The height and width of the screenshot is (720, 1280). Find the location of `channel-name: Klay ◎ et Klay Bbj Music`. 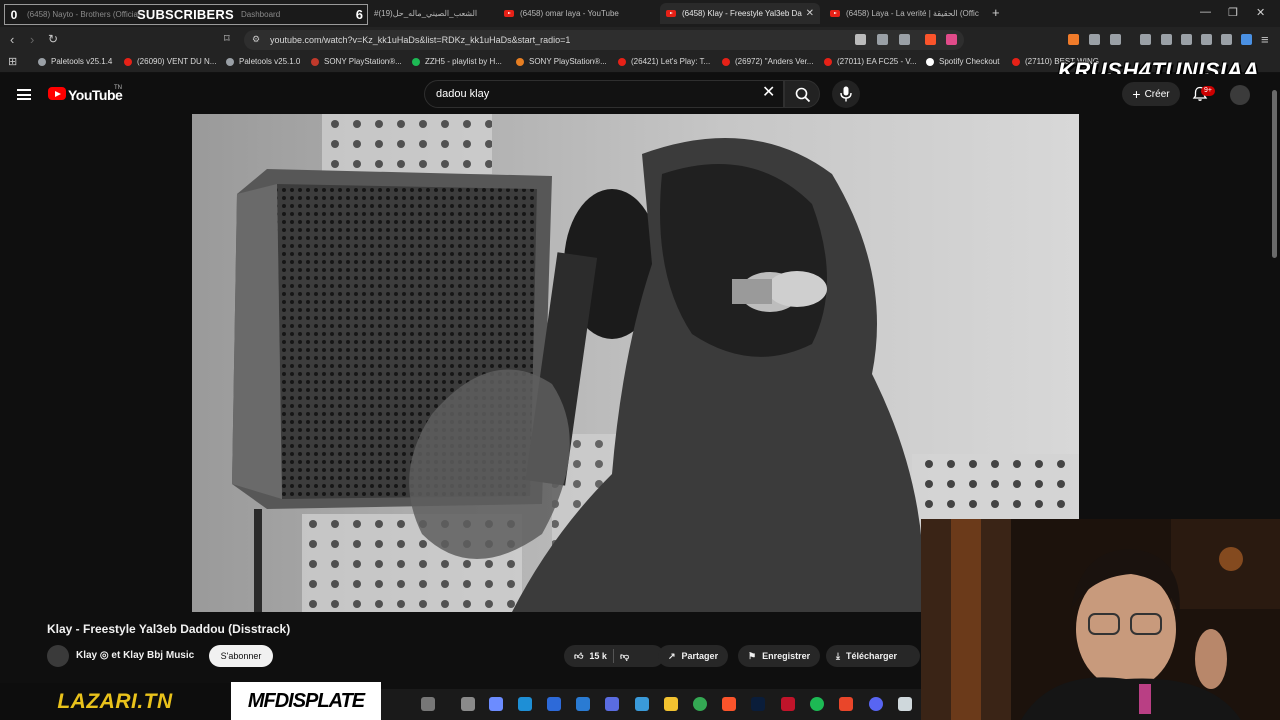

channel-name: Klay ◎ et Klay Bbj Music is located at coordinates (135, 655).